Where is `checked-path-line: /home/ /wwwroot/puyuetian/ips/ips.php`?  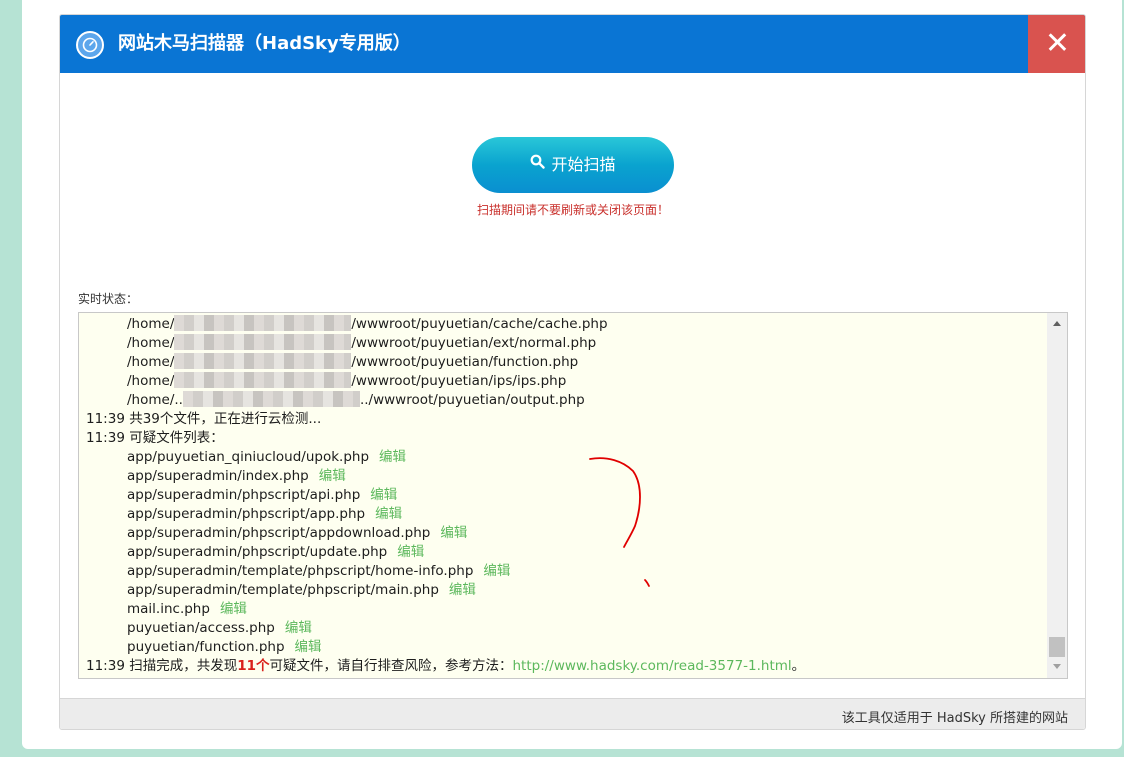
checked-path-line: /home/ /wwwroot/puyuetian/ips/ips.php is located at coordinates (566, 381).